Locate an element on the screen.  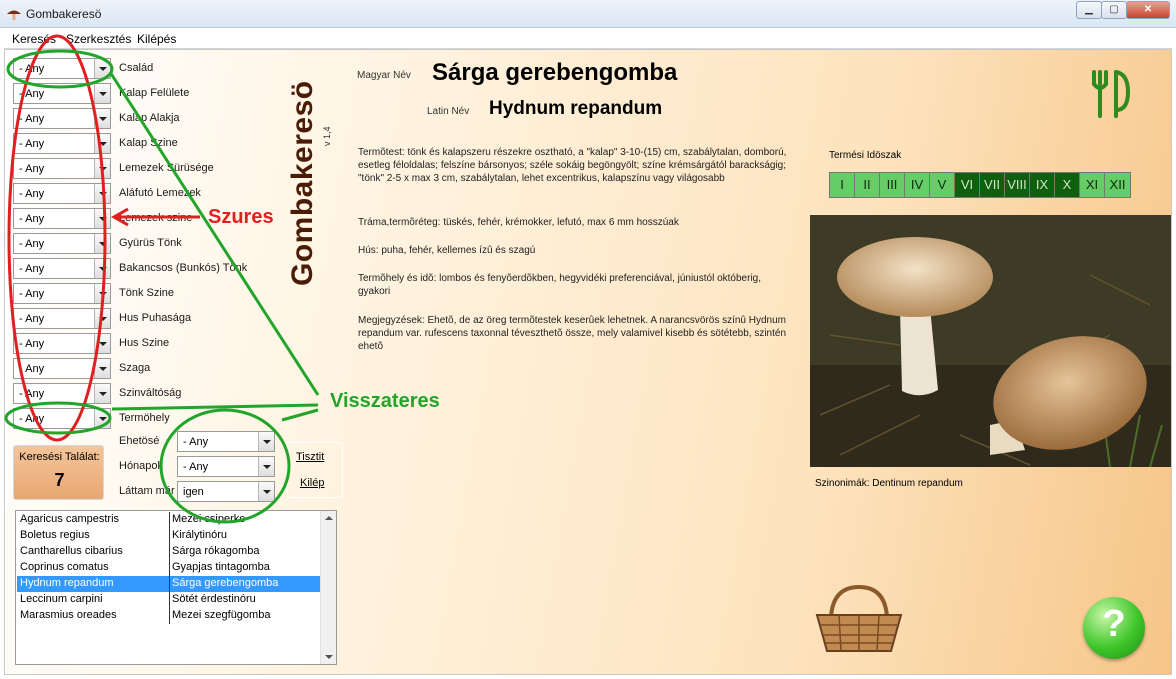
annotation-szures: Szures is located at coordinates (241, 217).